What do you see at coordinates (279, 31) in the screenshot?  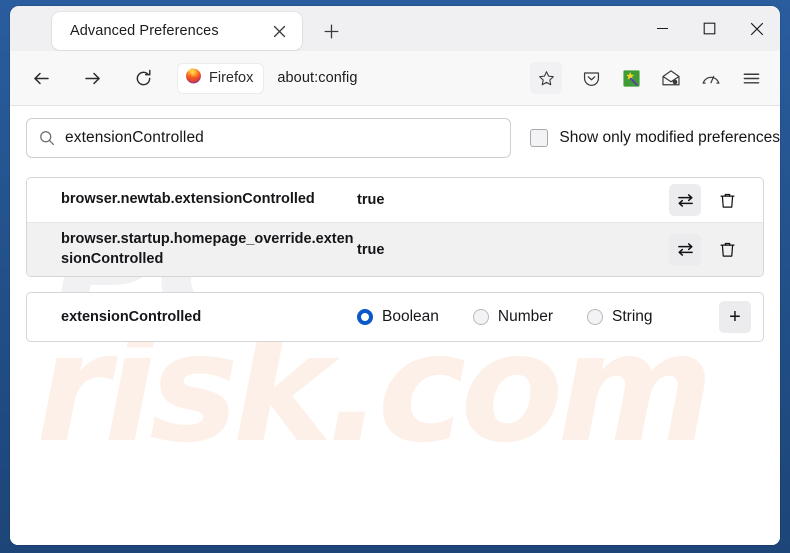 I see `close-icon` at bounding box center [279, 31].